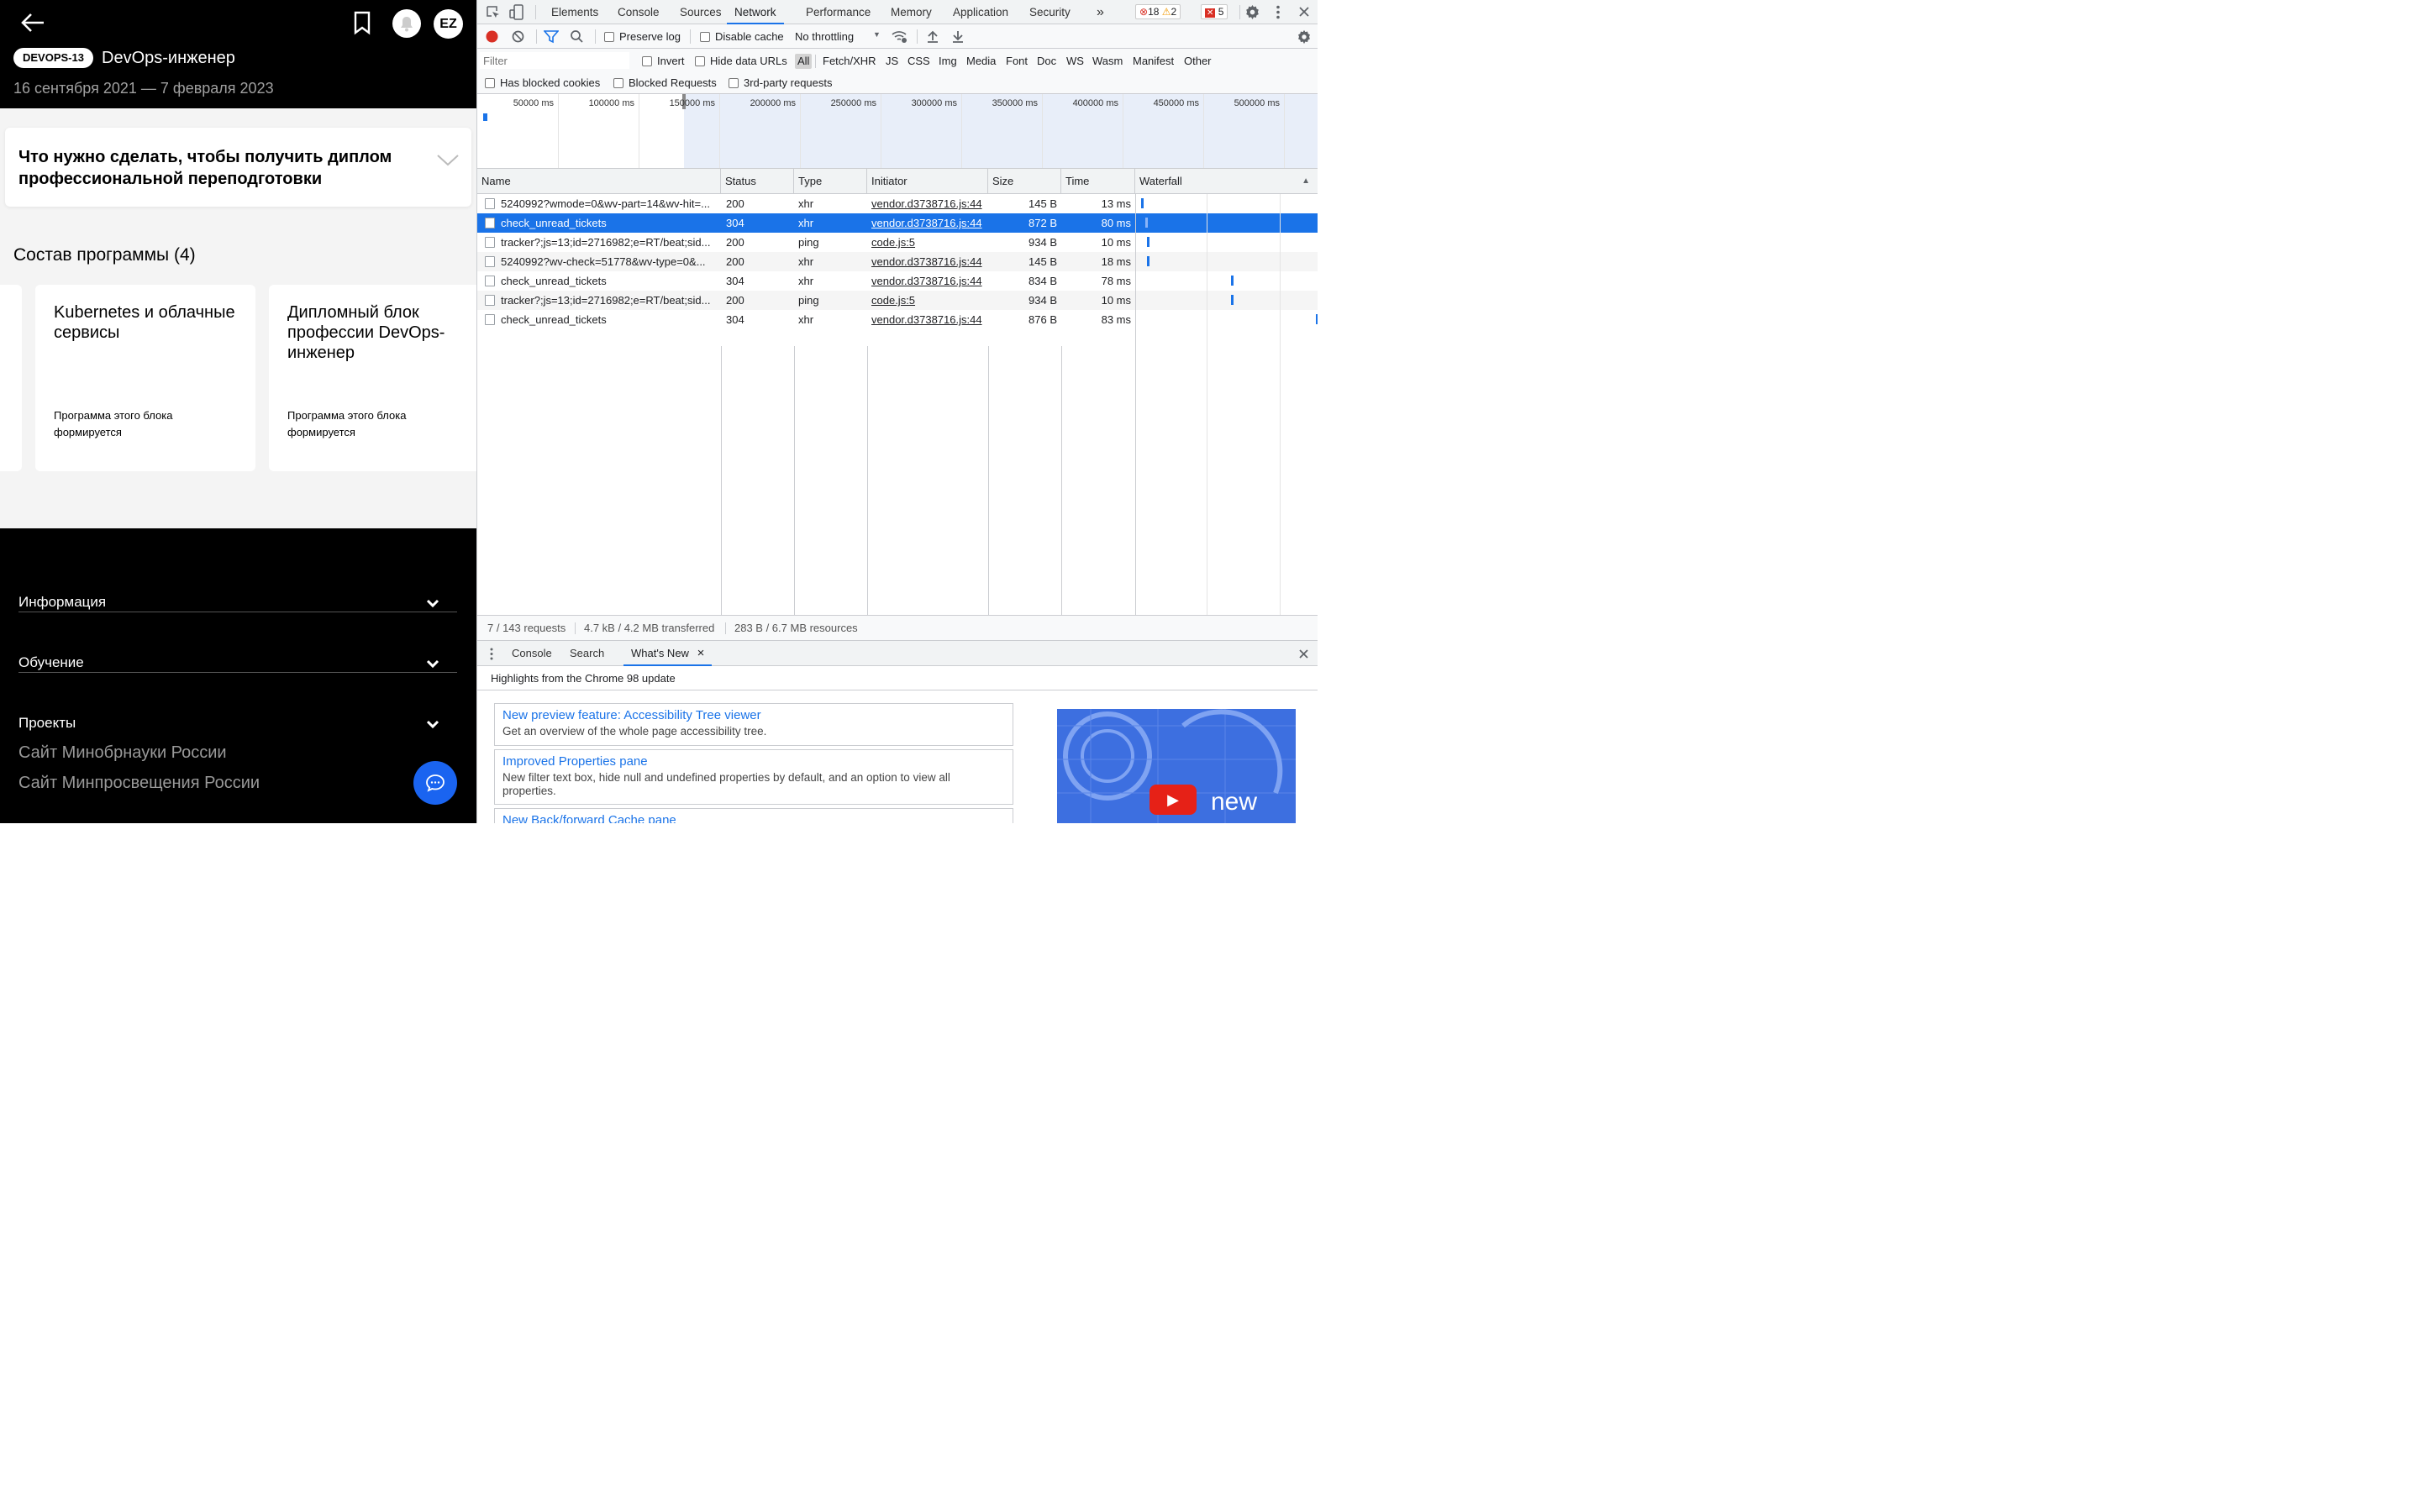 The height and width of the screenshot is (1512, 2420). What do you see at coordinates (1304, 11) in the screenshot?
I see `close-devtools-icon` at bounding box center [1304, 11].